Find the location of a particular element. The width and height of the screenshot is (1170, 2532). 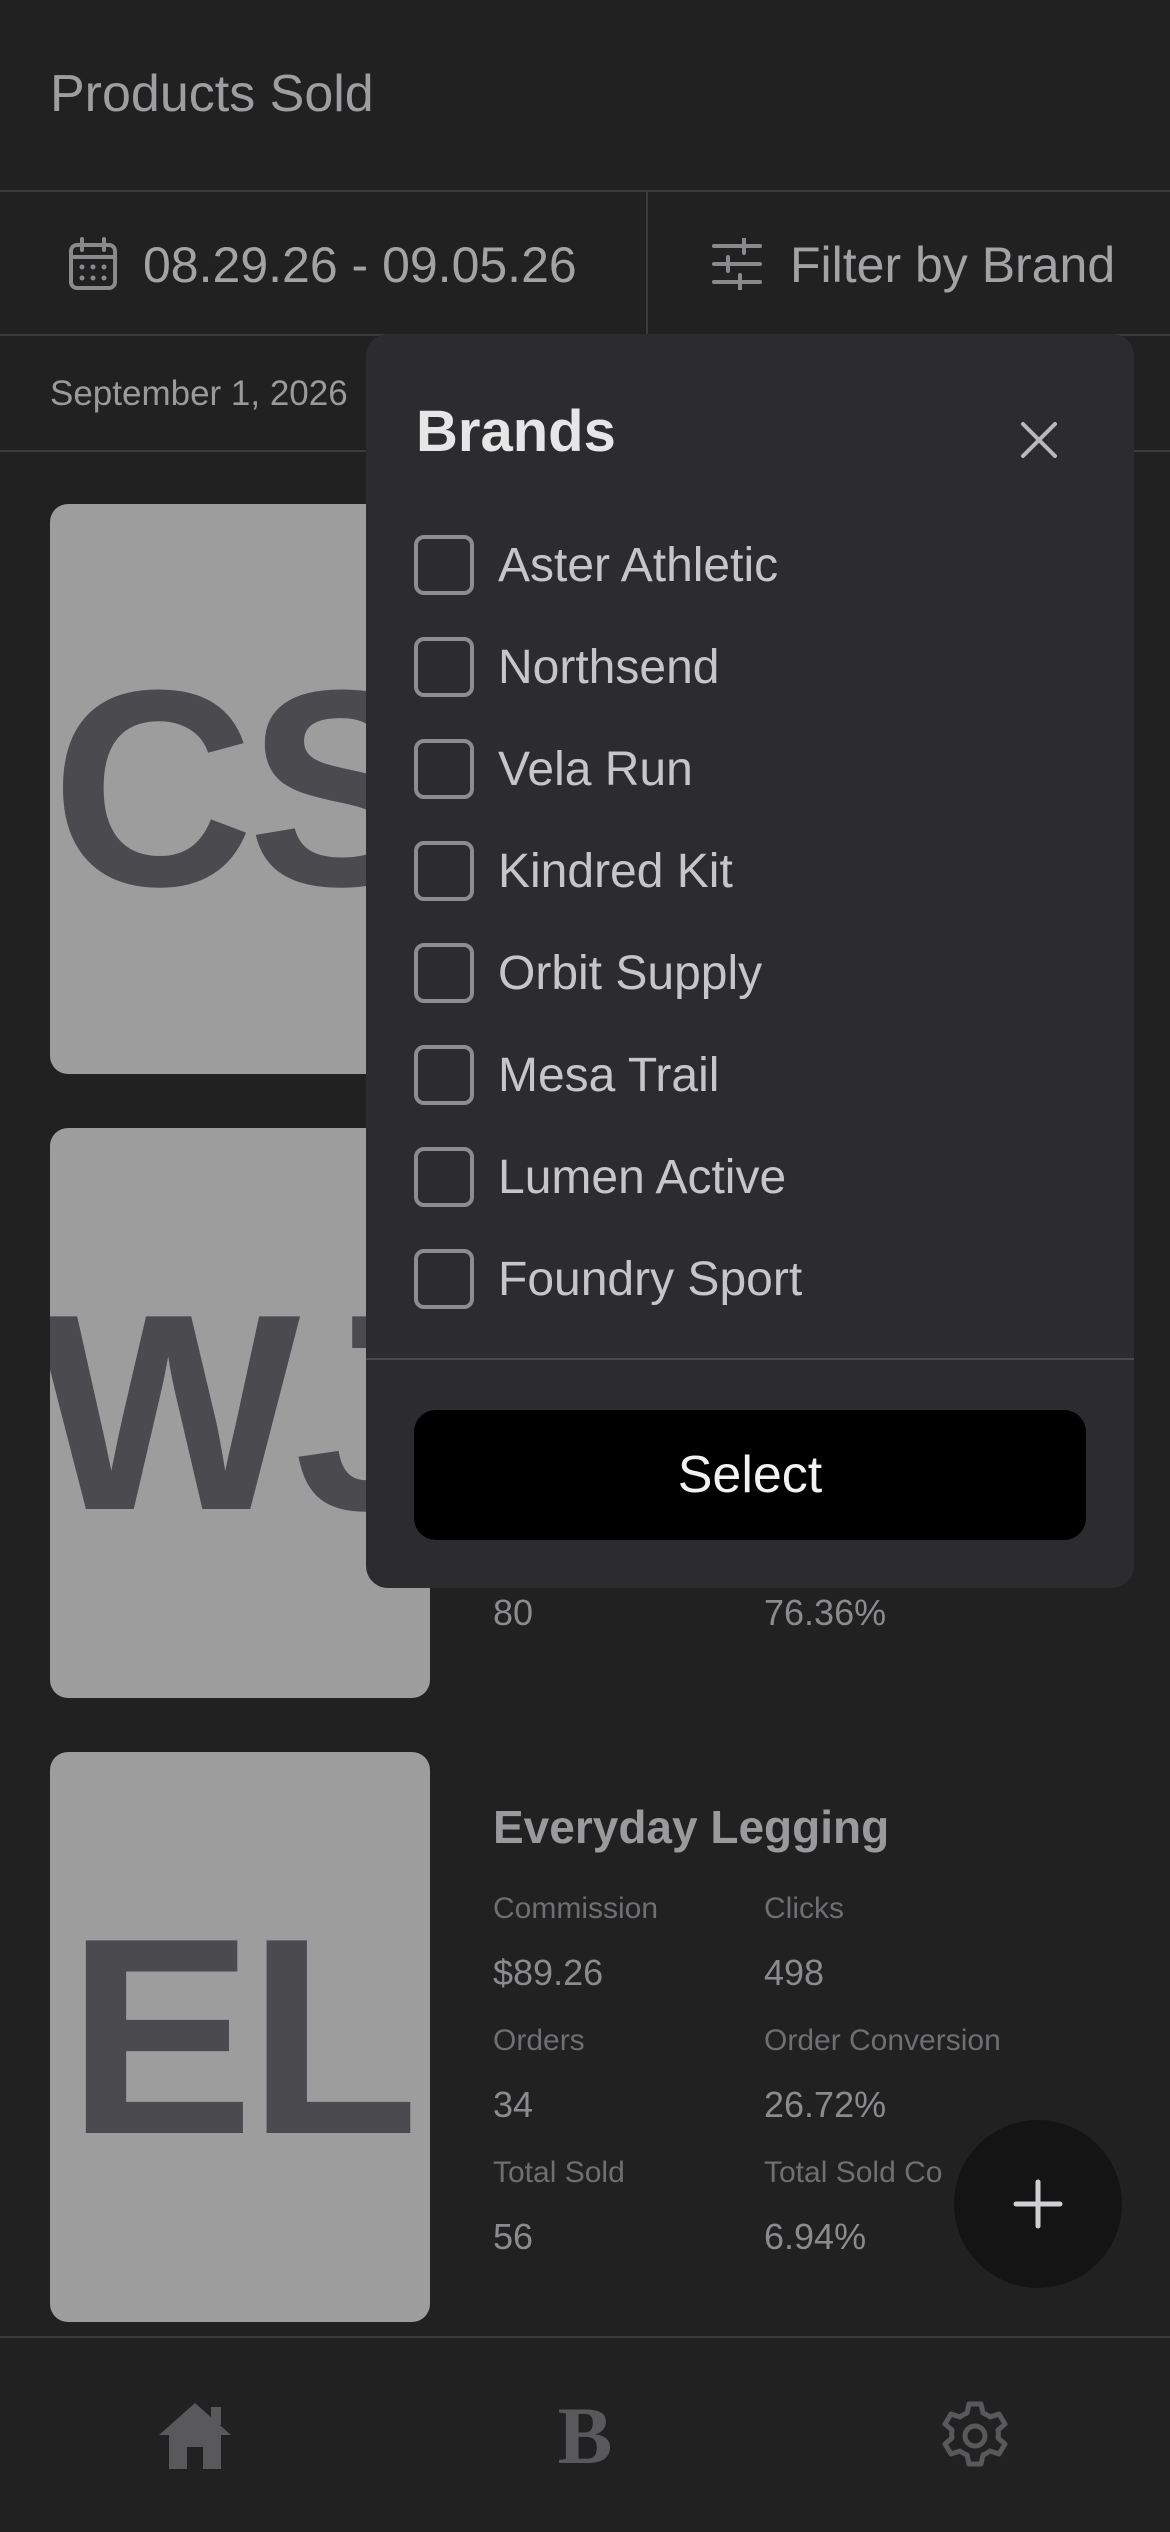

brand-option-mesa-trail: Mesa Trail is located at coordinates (744, 1075).